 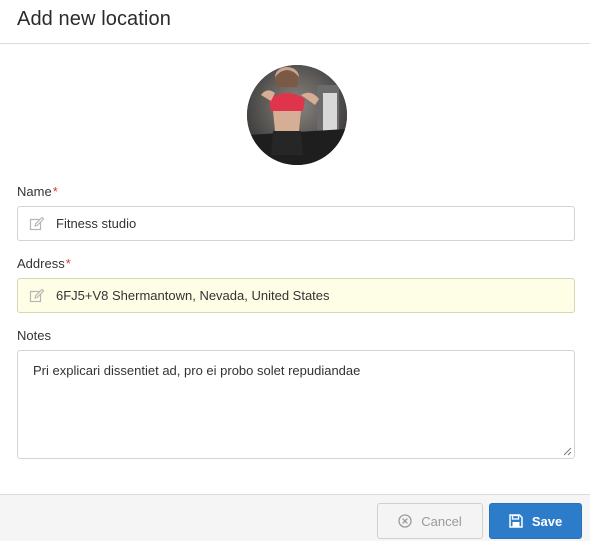 I want to click on address-label: Address*, so click(x=44, y=263).